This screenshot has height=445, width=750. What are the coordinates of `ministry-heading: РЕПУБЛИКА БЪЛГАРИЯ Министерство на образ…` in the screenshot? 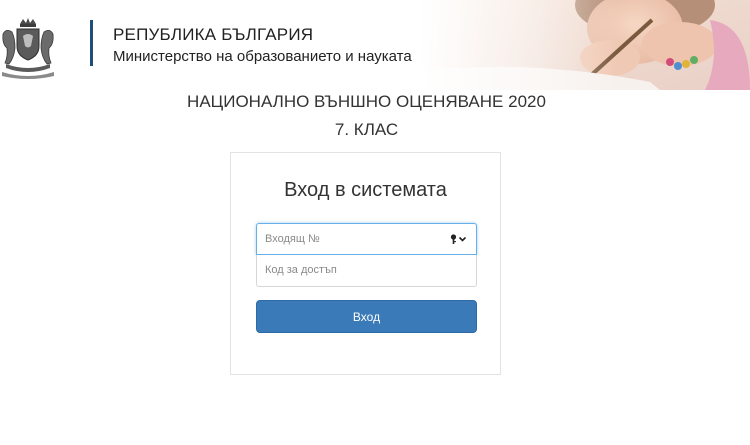 It's located at (262, 46).